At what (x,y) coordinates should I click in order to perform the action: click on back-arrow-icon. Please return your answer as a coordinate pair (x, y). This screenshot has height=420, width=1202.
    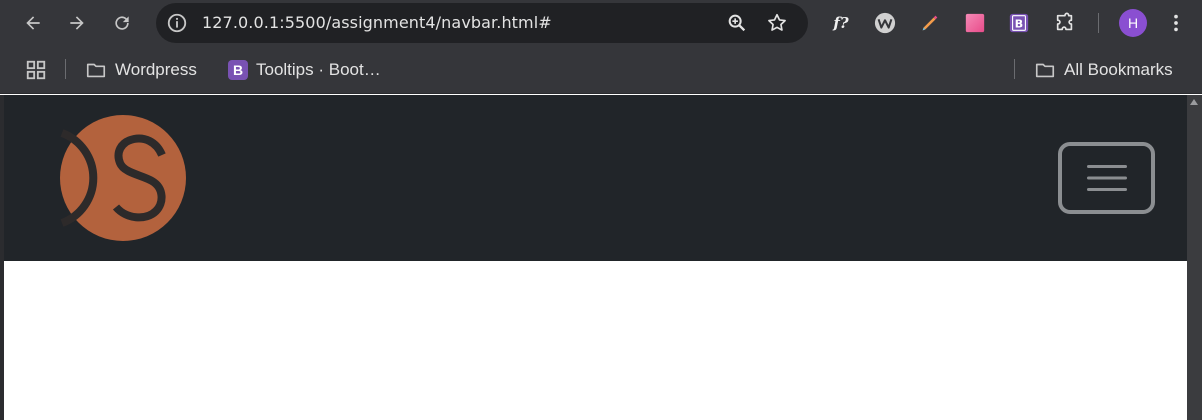
    Looking at the image, I should click on (33, 23).